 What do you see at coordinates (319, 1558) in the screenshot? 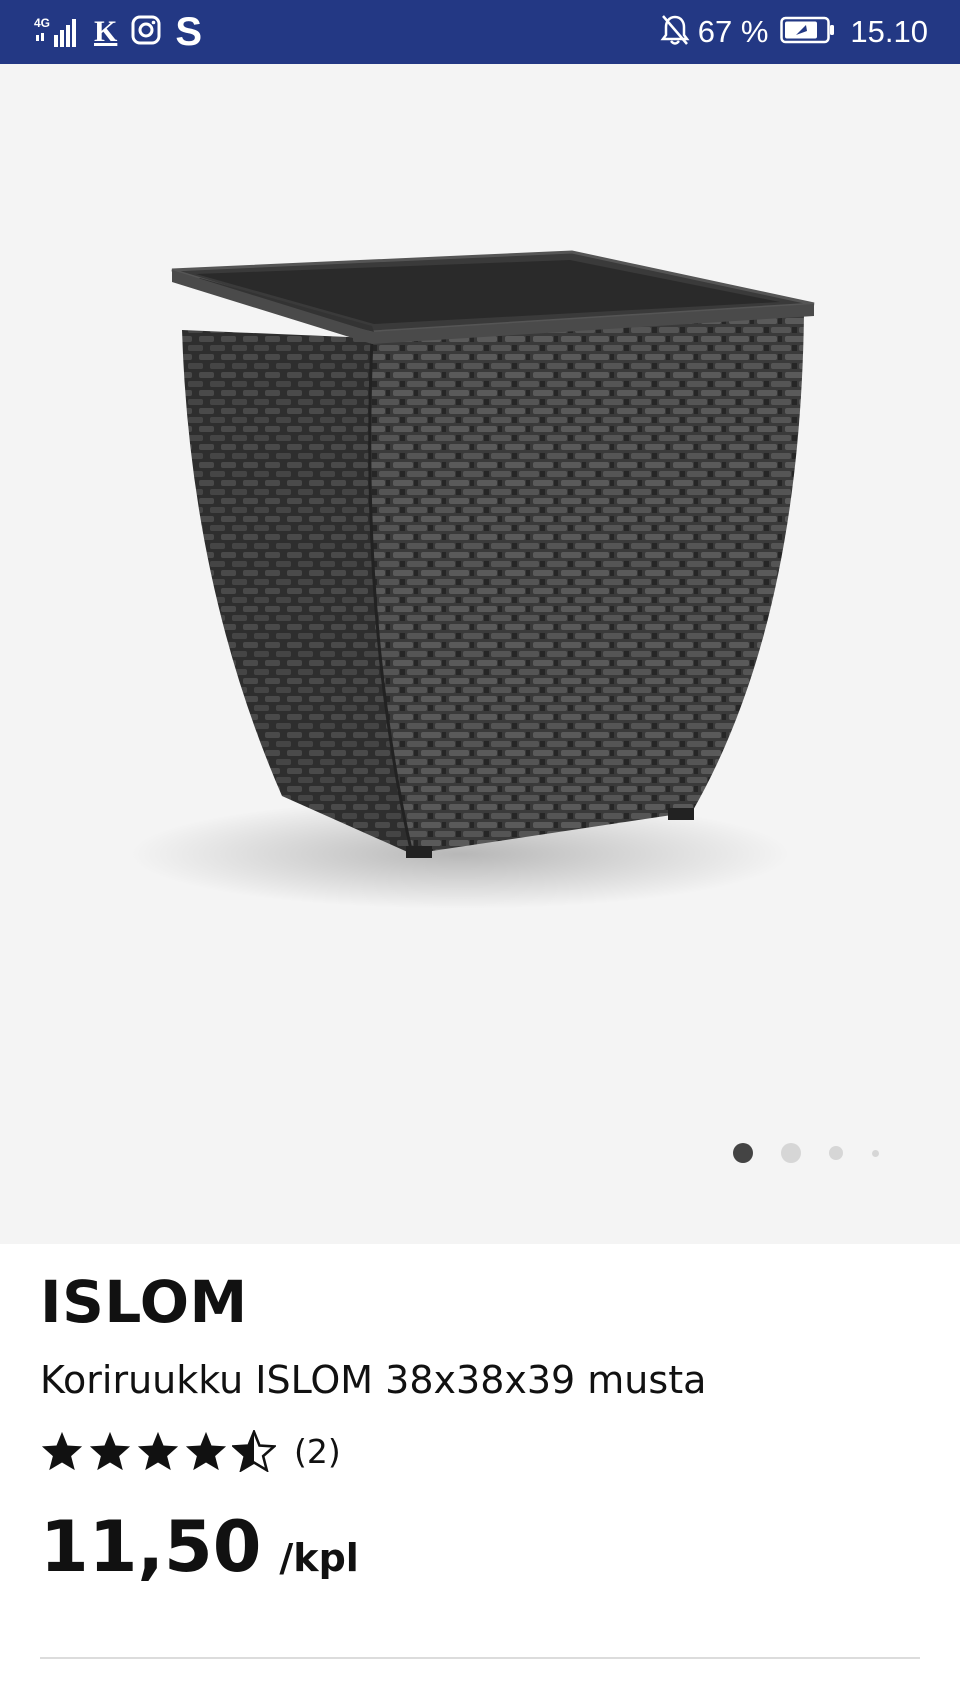
I see `price-unit: /kpl` at bounding box center [319, 1558].